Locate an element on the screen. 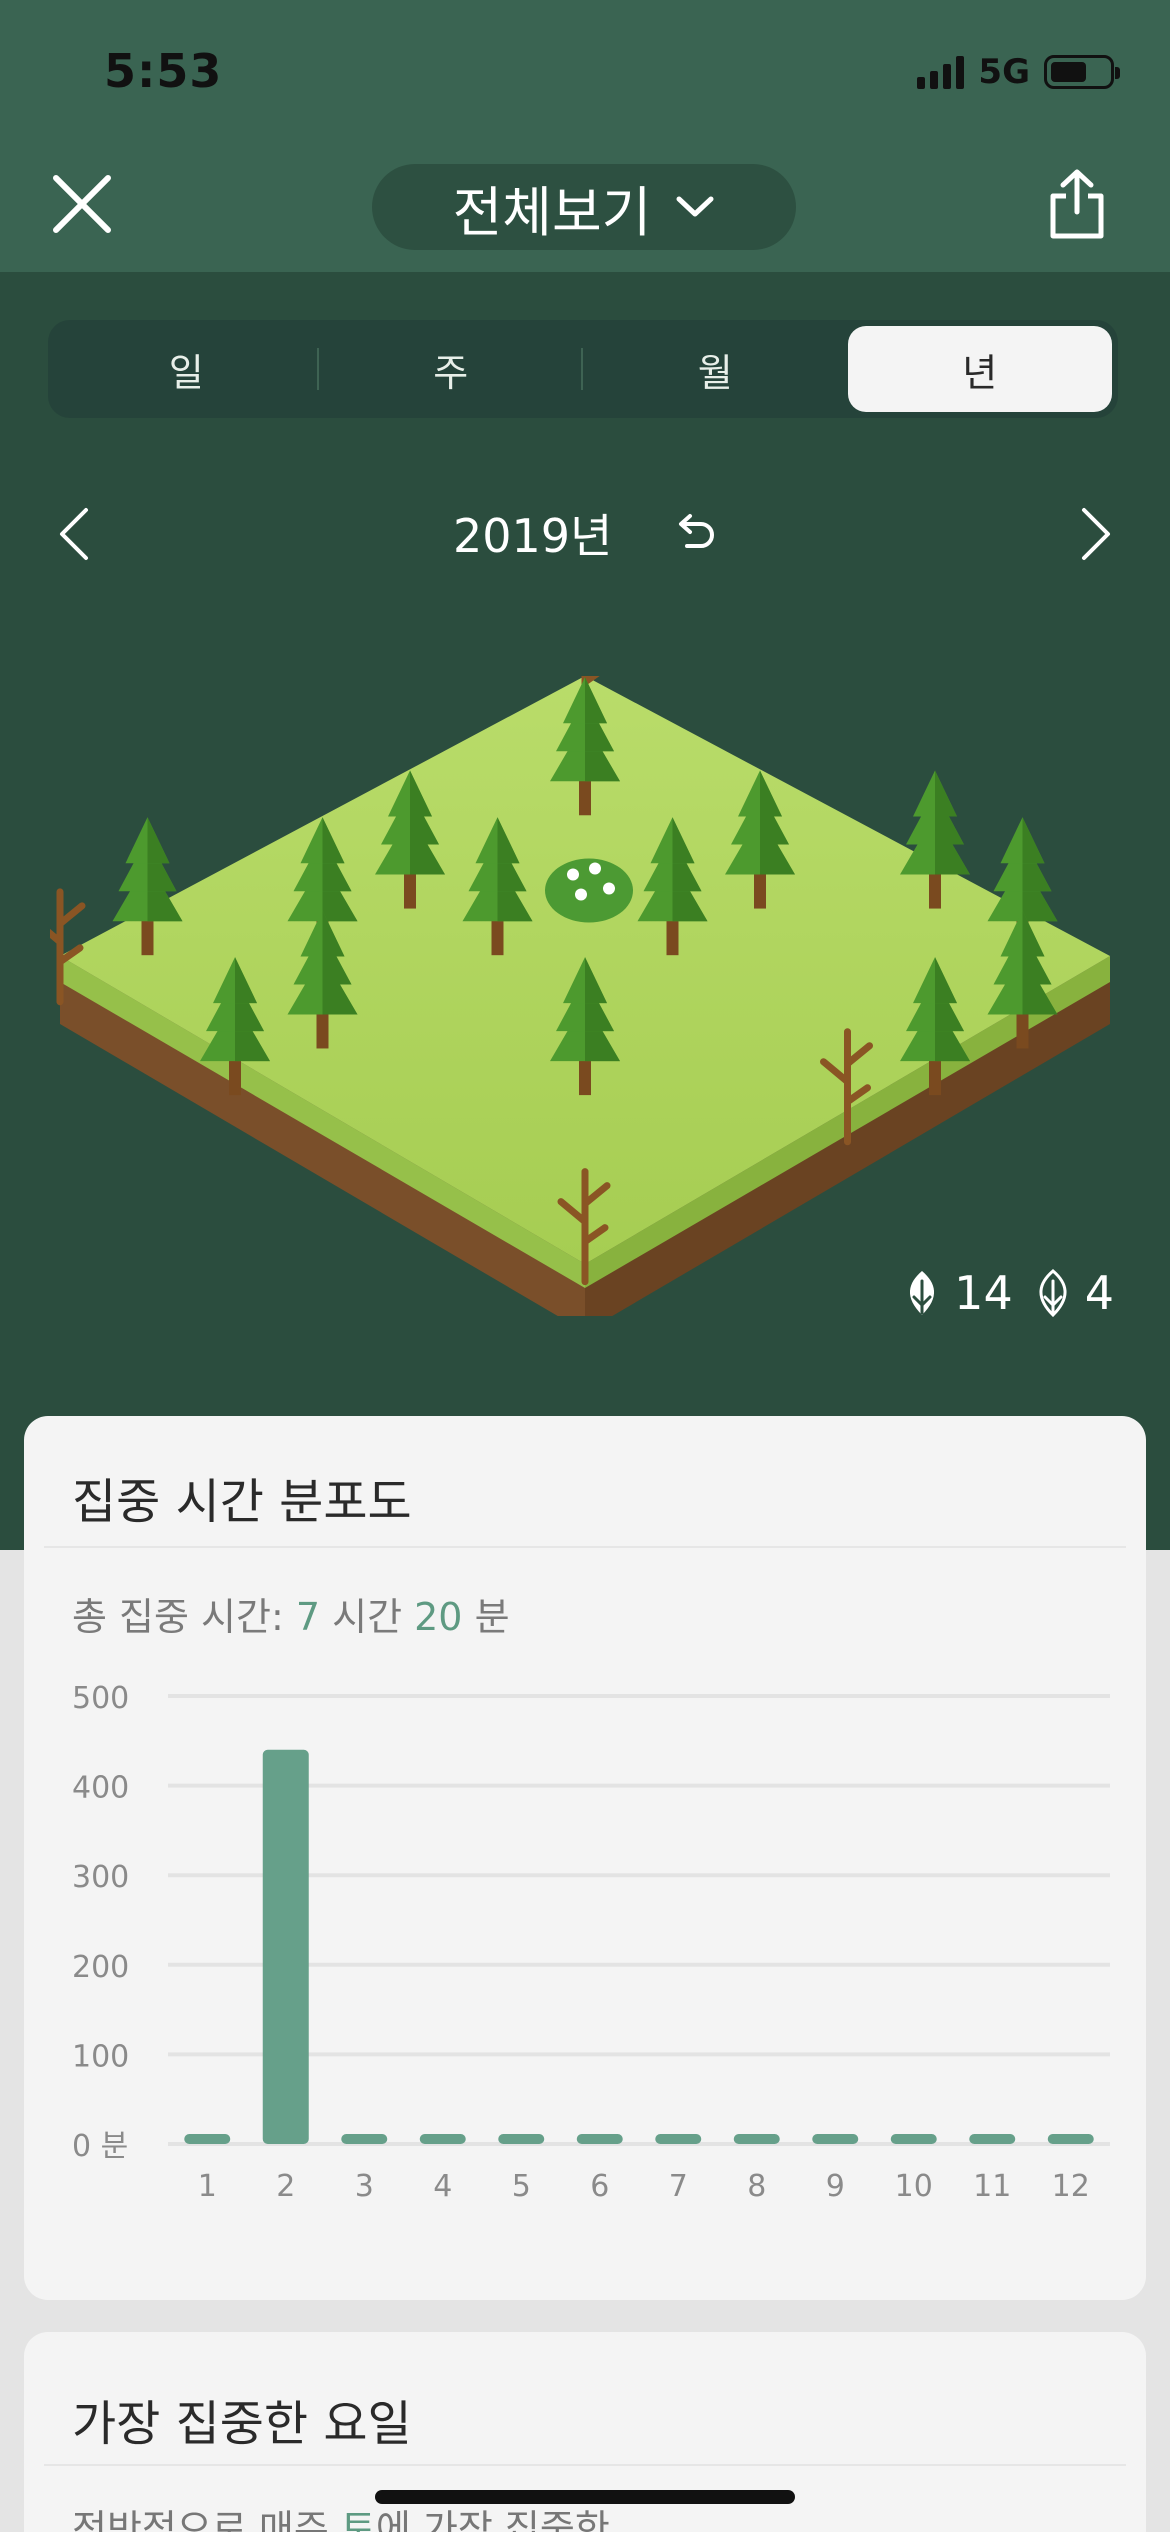 The image size is (1170, 2532). summary-prefix: 전반적으로 매주 is located at coordinates (206, 2519).